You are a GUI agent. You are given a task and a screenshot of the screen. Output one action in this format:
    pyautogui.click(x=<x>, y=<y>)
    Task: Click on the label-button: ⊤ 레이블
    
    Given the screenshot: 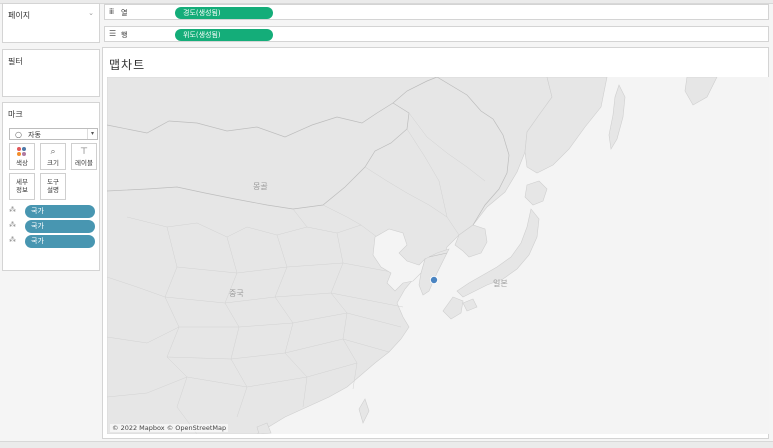 What is the action you would take?
    pyautogui.click(x=84, y=156)
    